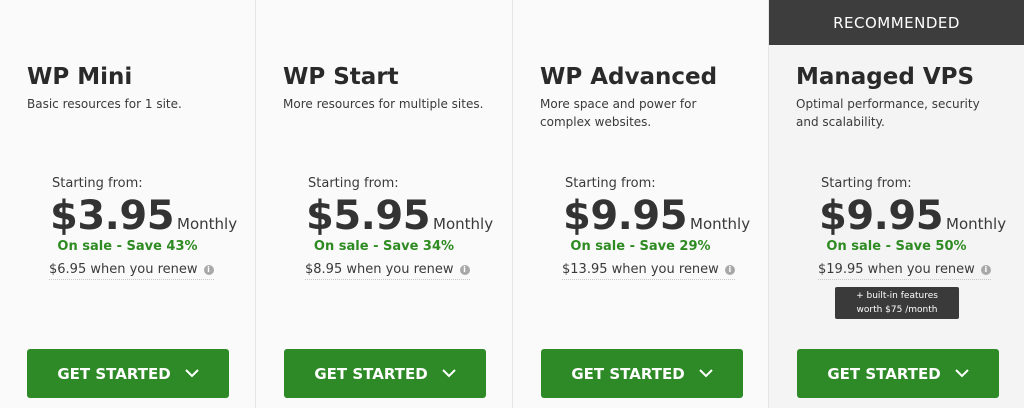 The width and height of the screenshot is (1024, 408). I want to click on tooltip-line-2: worth $75 /month, so click(897, 310).